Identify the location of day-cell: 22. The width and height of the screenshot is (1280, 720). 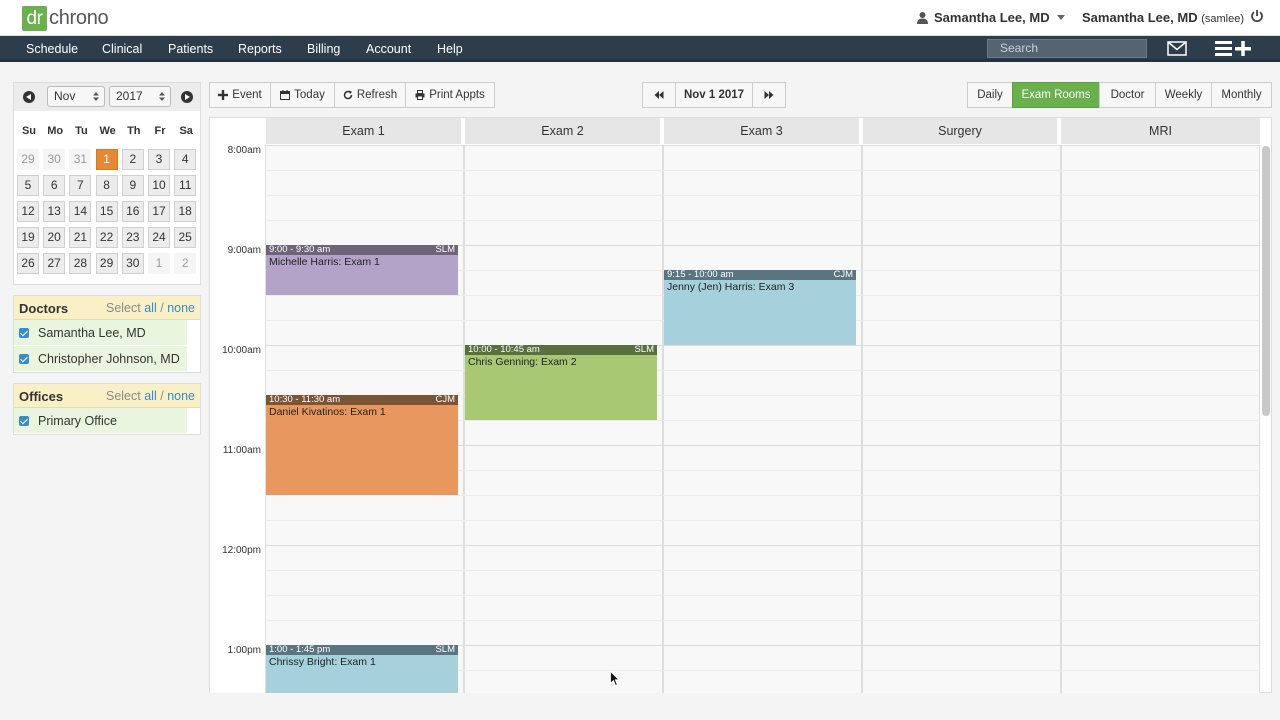
(106, 237).